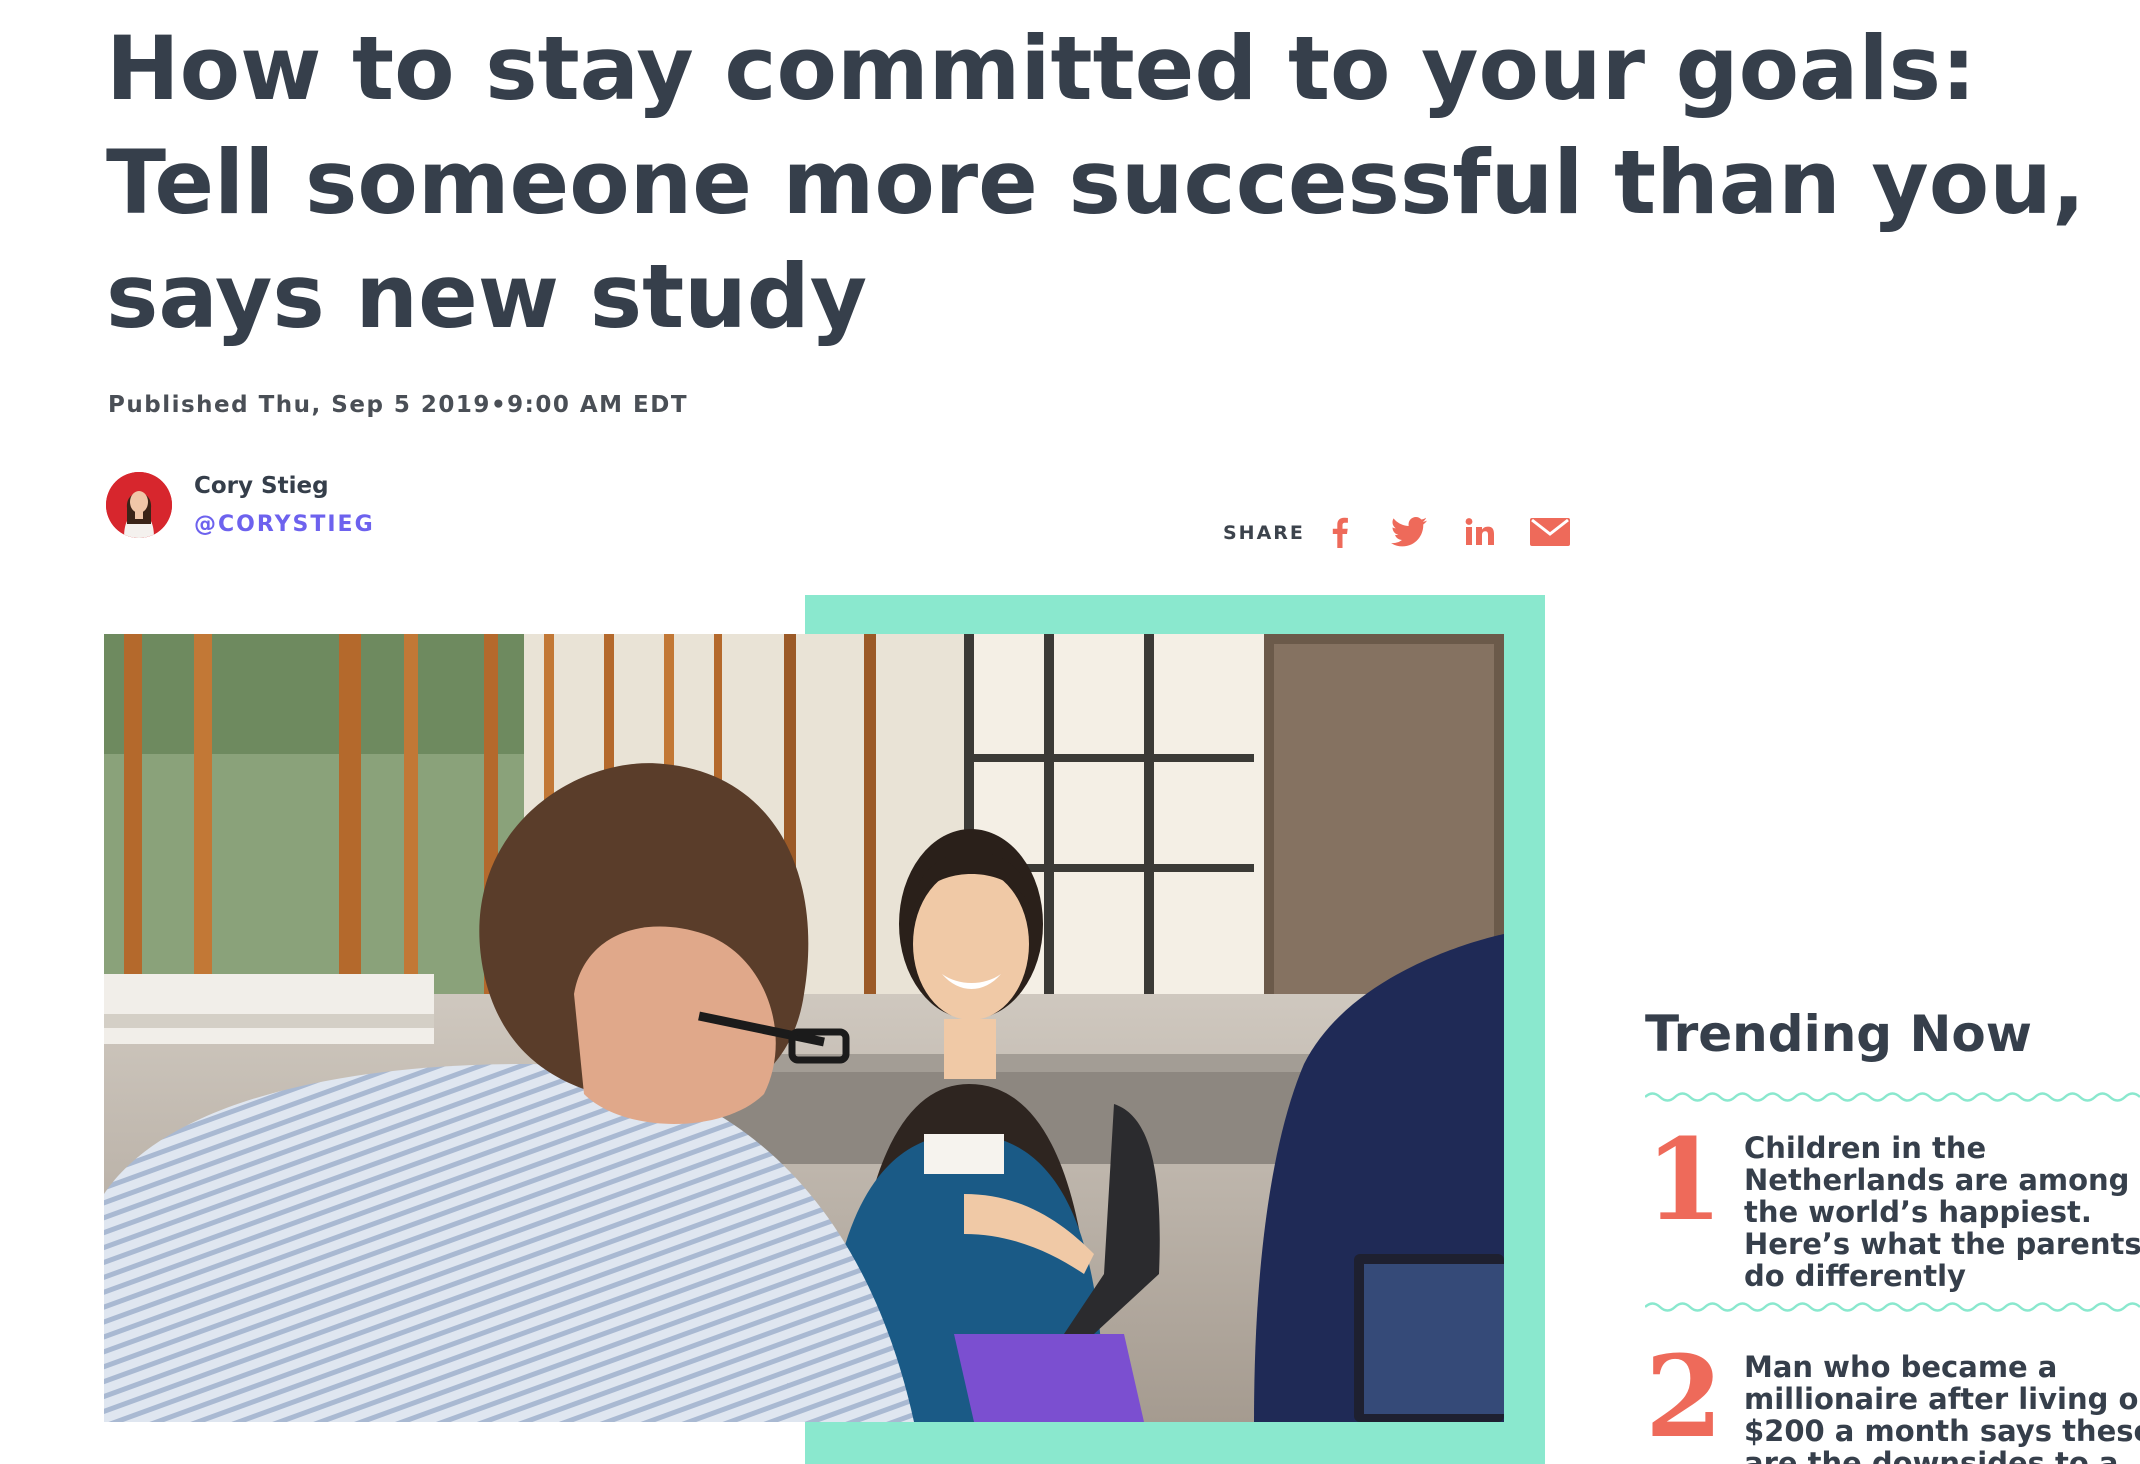  I want to click on author-name: Cory Stieg, so click(261, 486).